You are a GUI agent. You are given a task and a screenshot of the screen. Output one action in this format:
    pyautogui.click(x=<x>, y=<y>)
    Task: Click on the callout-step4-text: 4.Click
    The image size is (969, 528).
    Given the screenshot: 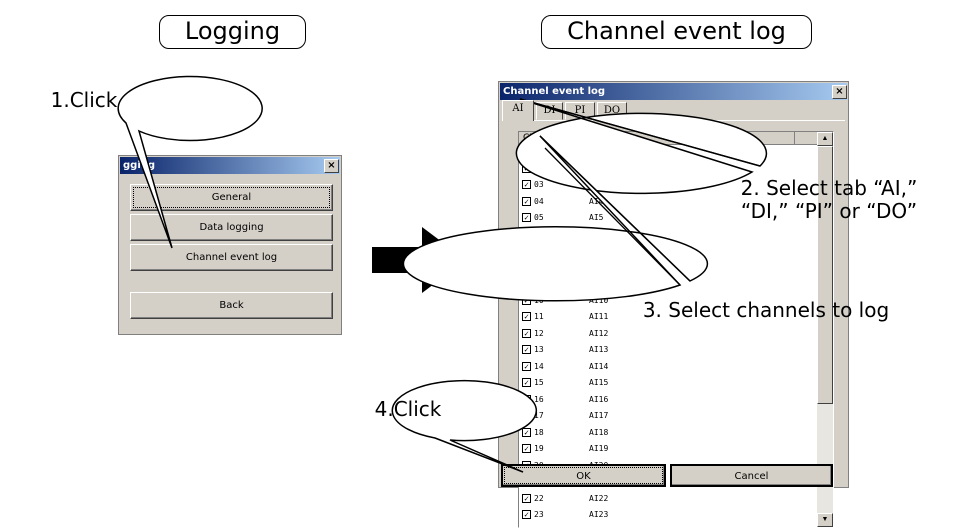 What is the action you would take?
    pyautogui.click(x=408, y=409)
    